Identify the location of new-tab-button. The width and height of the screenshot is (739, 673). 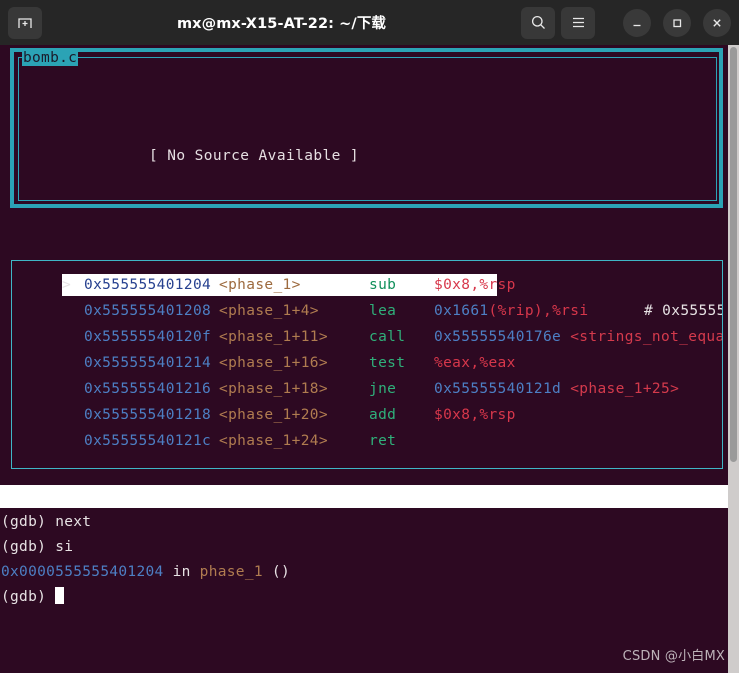
(25, 22).